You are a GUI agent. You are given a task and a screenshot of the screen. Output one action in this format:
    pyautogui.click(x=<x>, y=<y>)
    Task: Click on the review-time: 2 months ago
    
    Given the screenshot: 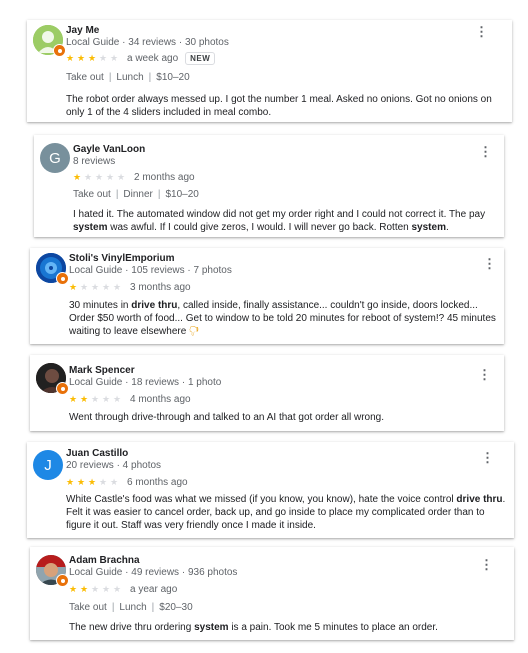 What is the action you would take?
    pyautogui.click(x=164, y=177)
    